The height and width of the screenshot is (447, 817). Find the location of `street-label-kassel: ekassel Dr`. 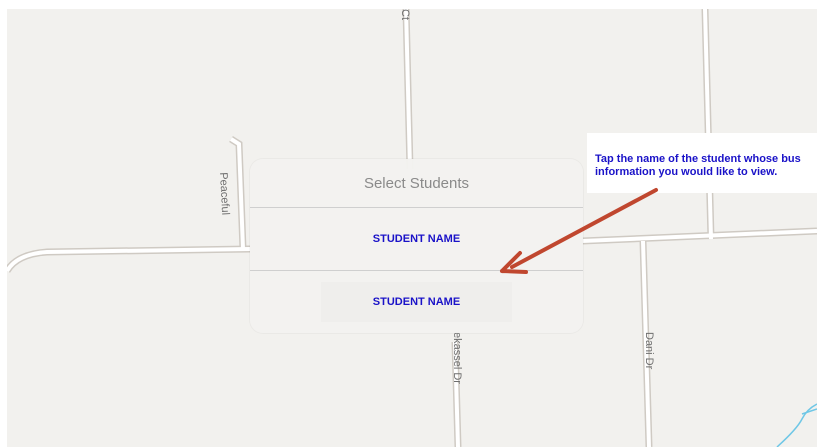

street-label-kassel: ekassel Dr is located at coordinates (457, 358).